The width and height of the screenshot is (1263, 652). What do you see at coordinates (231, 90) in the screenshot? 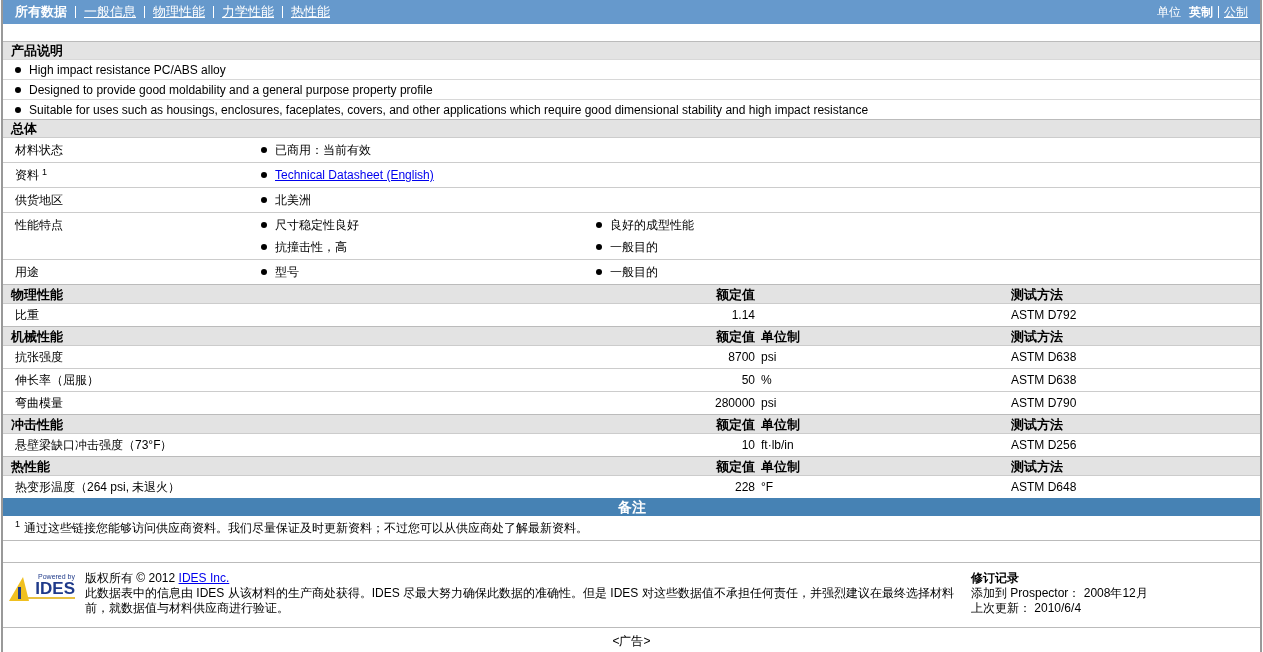
I see `description-text: Designed to provide good moldability and a general purpose property profile` at bounding box center [231, 90].